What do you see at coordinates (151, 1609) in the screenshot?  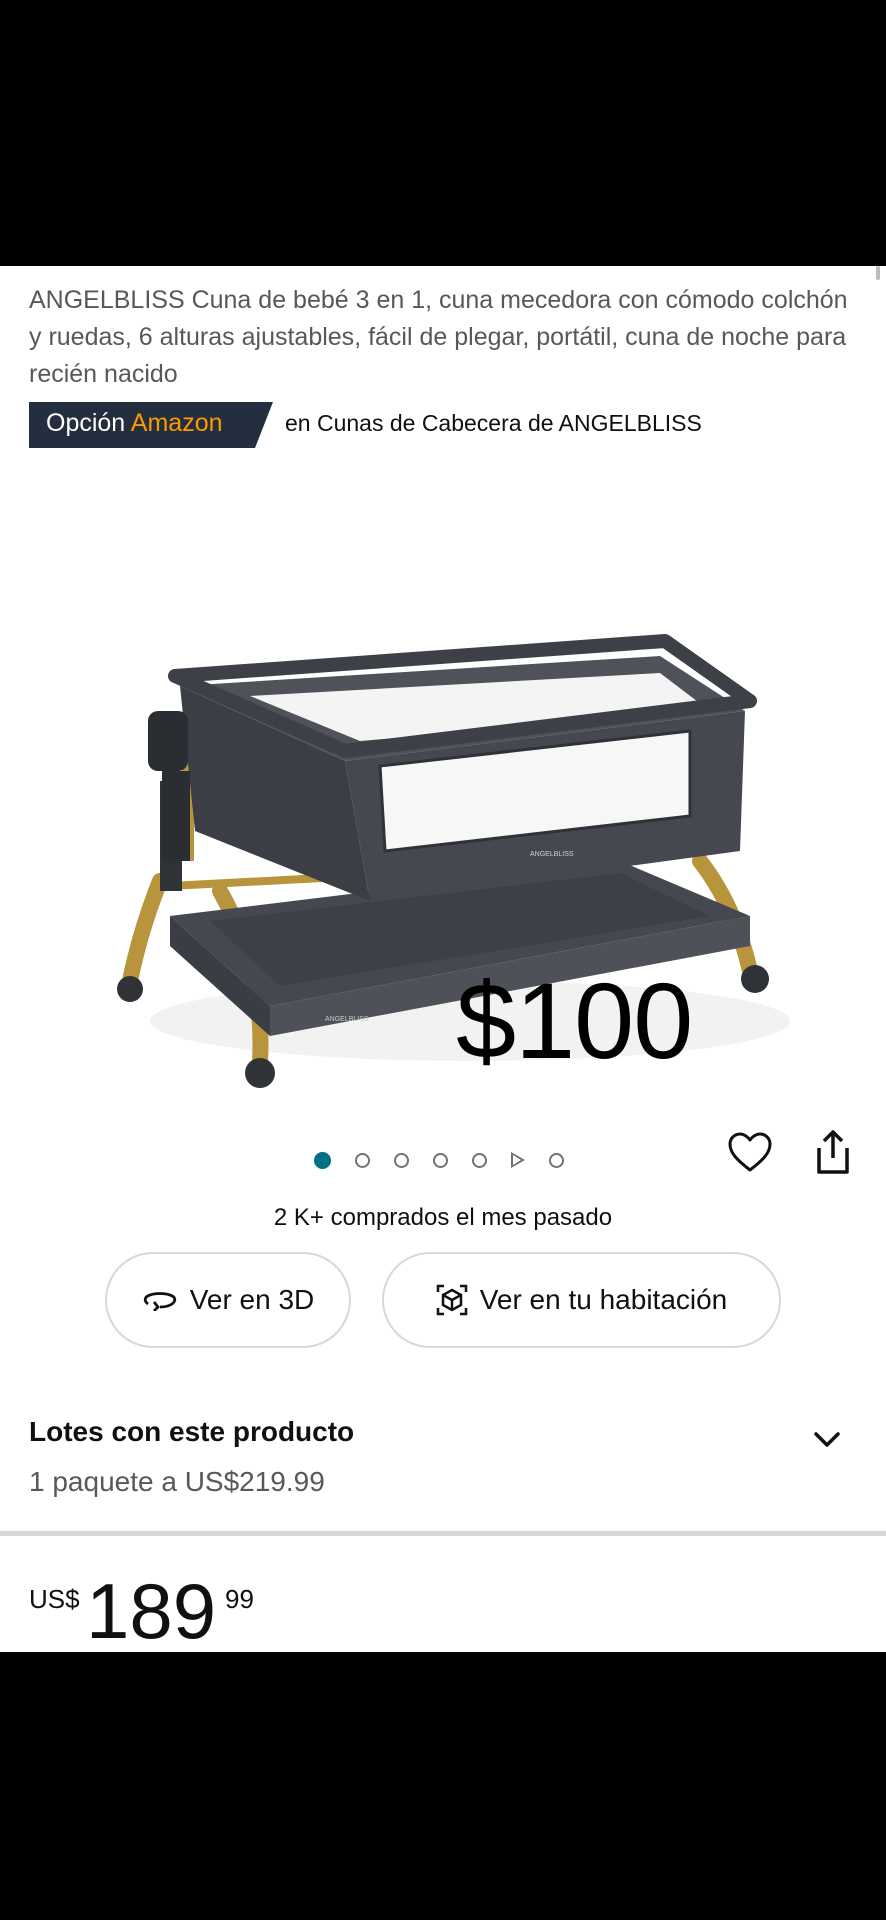 I see `price-whole: 189` at bounding box center [151, 1609].